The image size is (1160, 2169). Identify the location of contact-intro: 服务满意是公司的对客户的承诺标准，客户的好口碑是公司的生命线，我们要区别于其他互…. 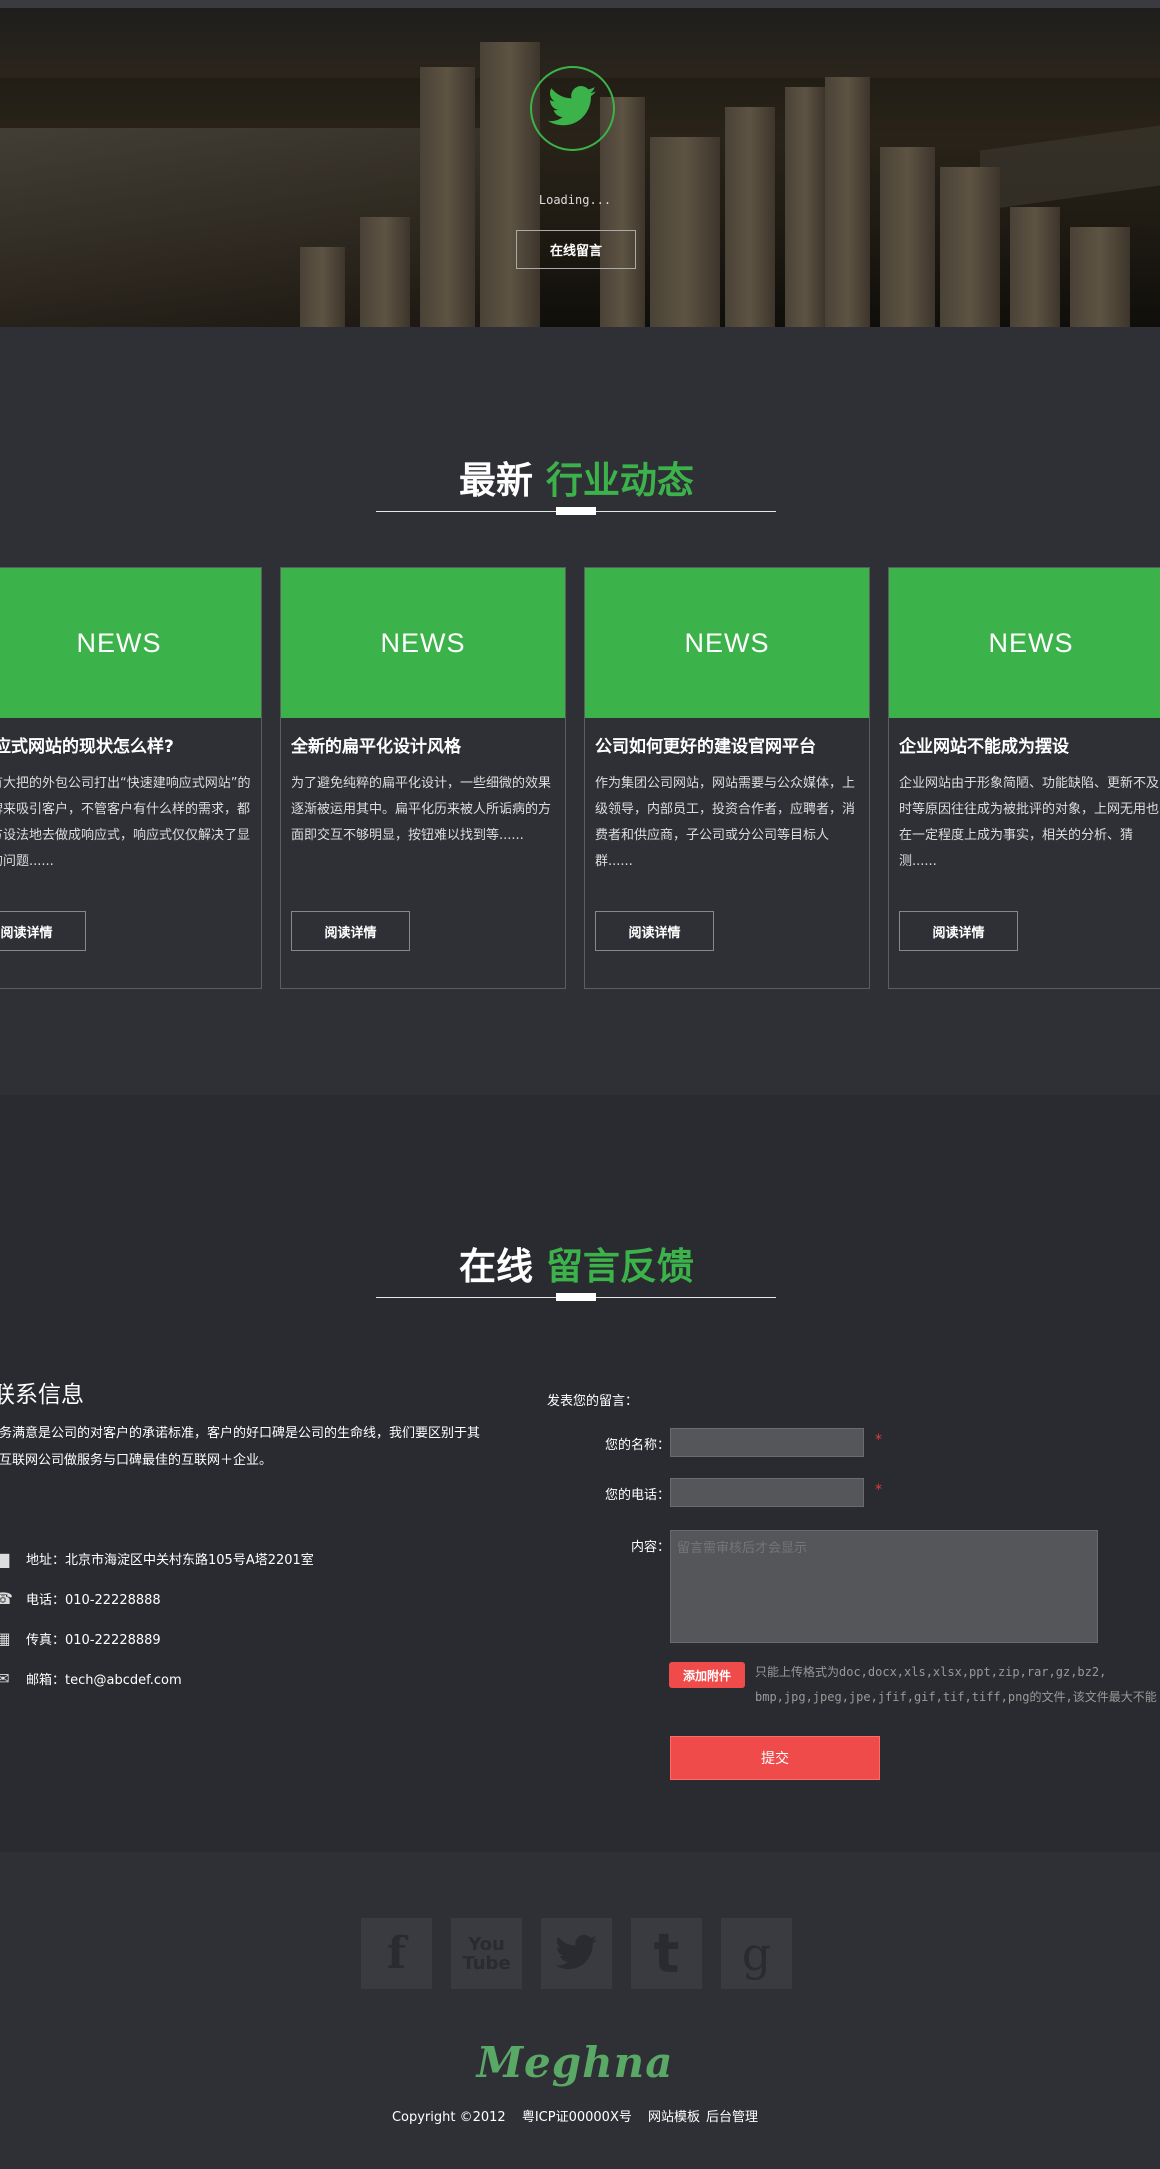
(240, 1447).